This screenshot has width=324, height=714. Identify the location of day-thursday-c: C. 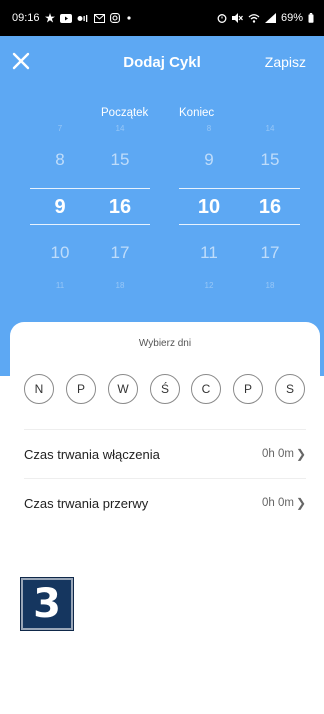
(206, 389).